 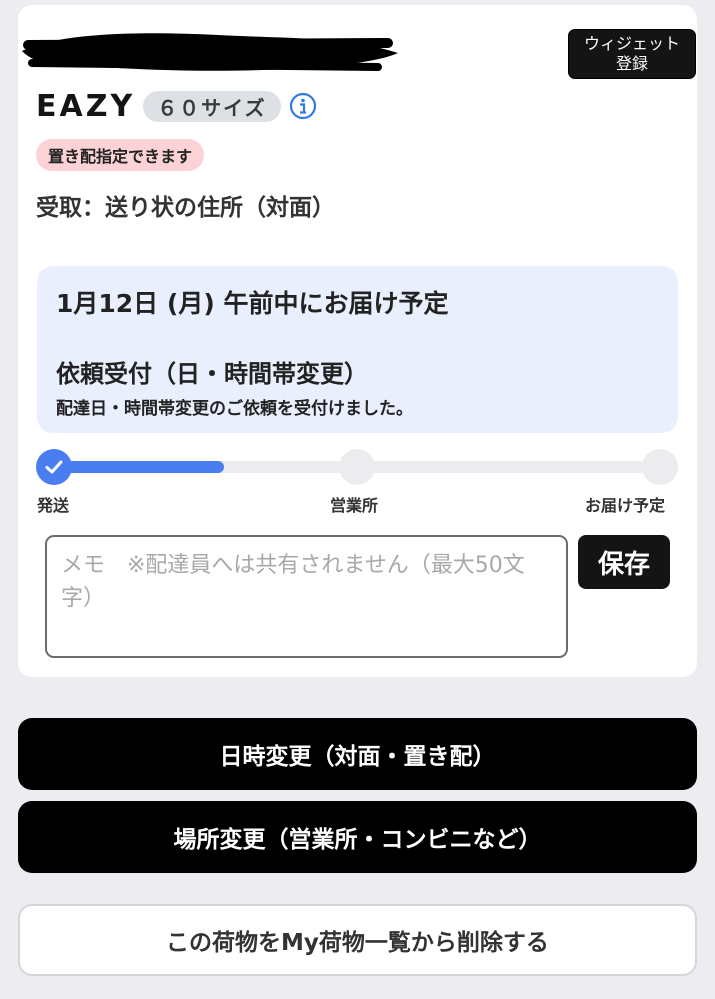 What do you see at coordinates (632, 54) in the screenshot?
I see `widget-register-button: ウィジェット 登録` at bounding box center [632, 54].